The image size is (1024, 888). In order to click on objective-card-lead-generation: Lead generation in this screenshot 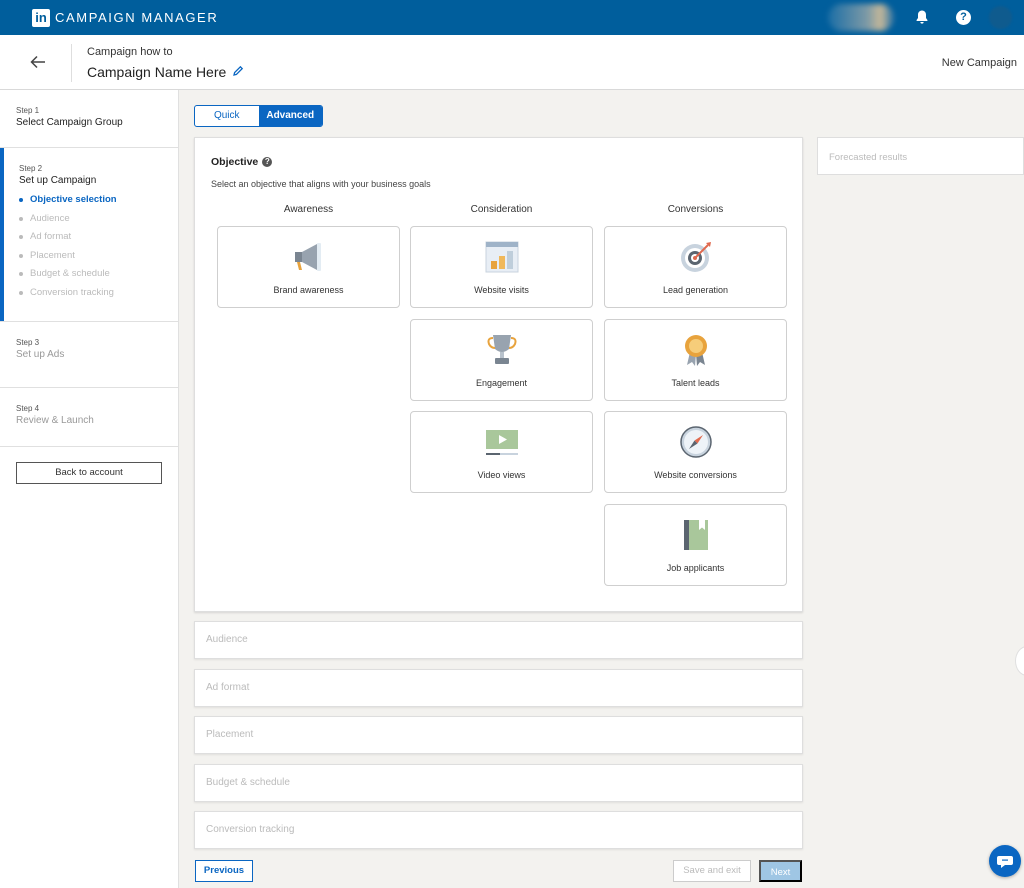, I will do `click(695, 267)`.